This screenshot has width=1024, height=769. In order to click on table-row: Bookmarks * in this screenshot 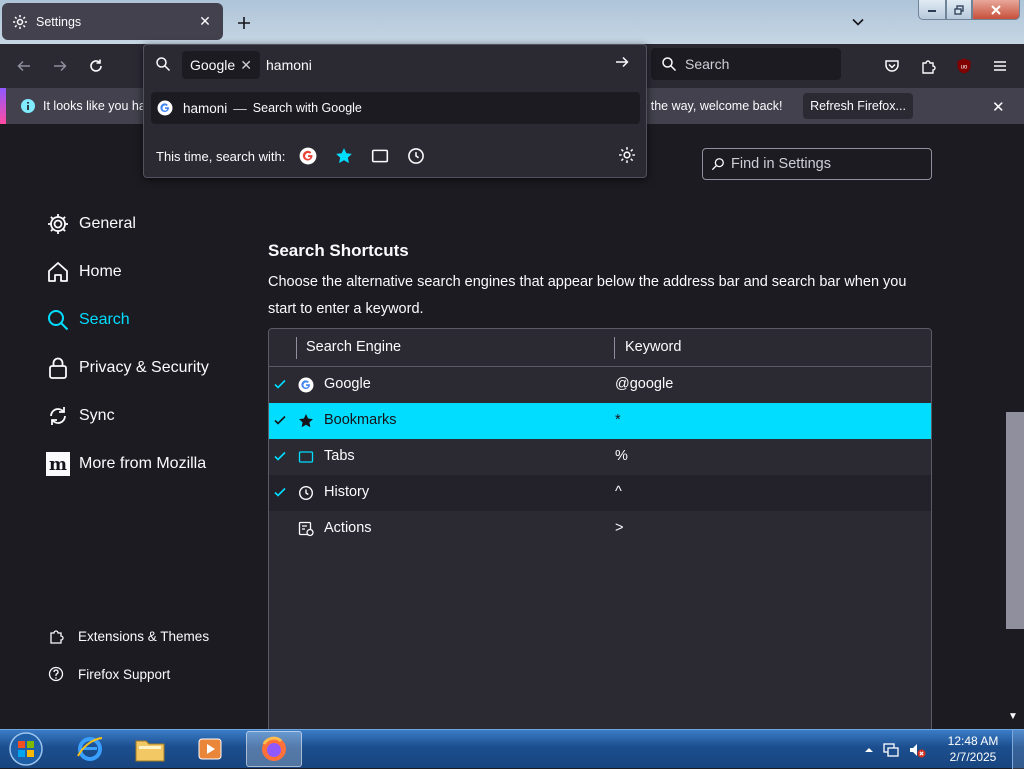, I will do `click(600, 421)`.